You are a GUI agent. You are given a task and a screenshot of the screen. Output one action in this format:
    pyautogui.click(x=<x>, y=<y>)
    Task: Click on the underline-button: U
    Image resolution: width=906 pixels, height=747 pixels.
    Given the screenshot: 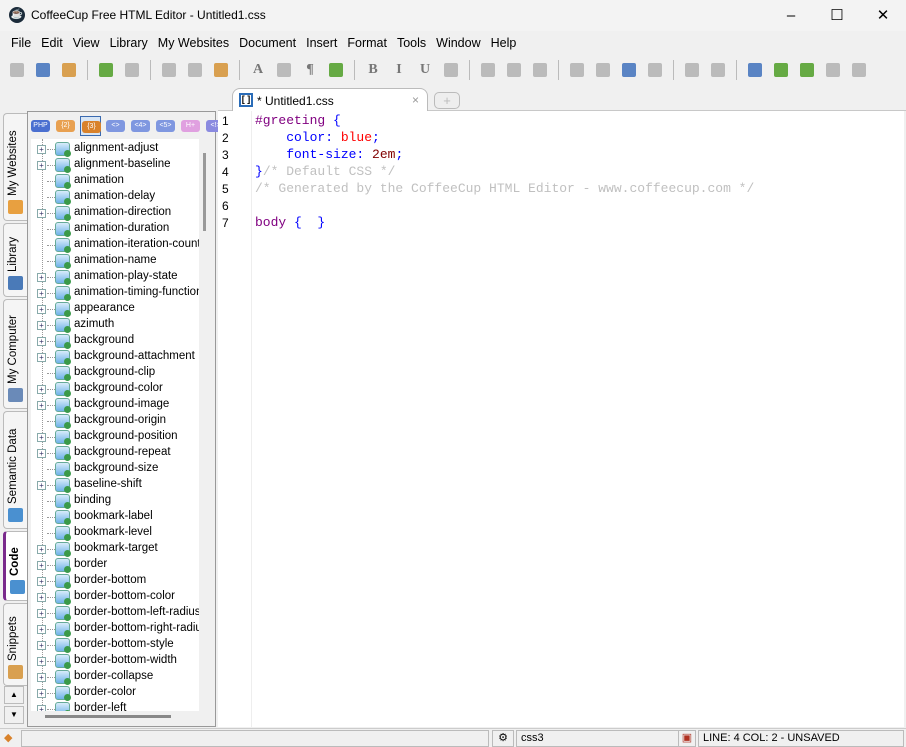 What is the action you would take?
    pyautogui.click(x=425, y=70)
    